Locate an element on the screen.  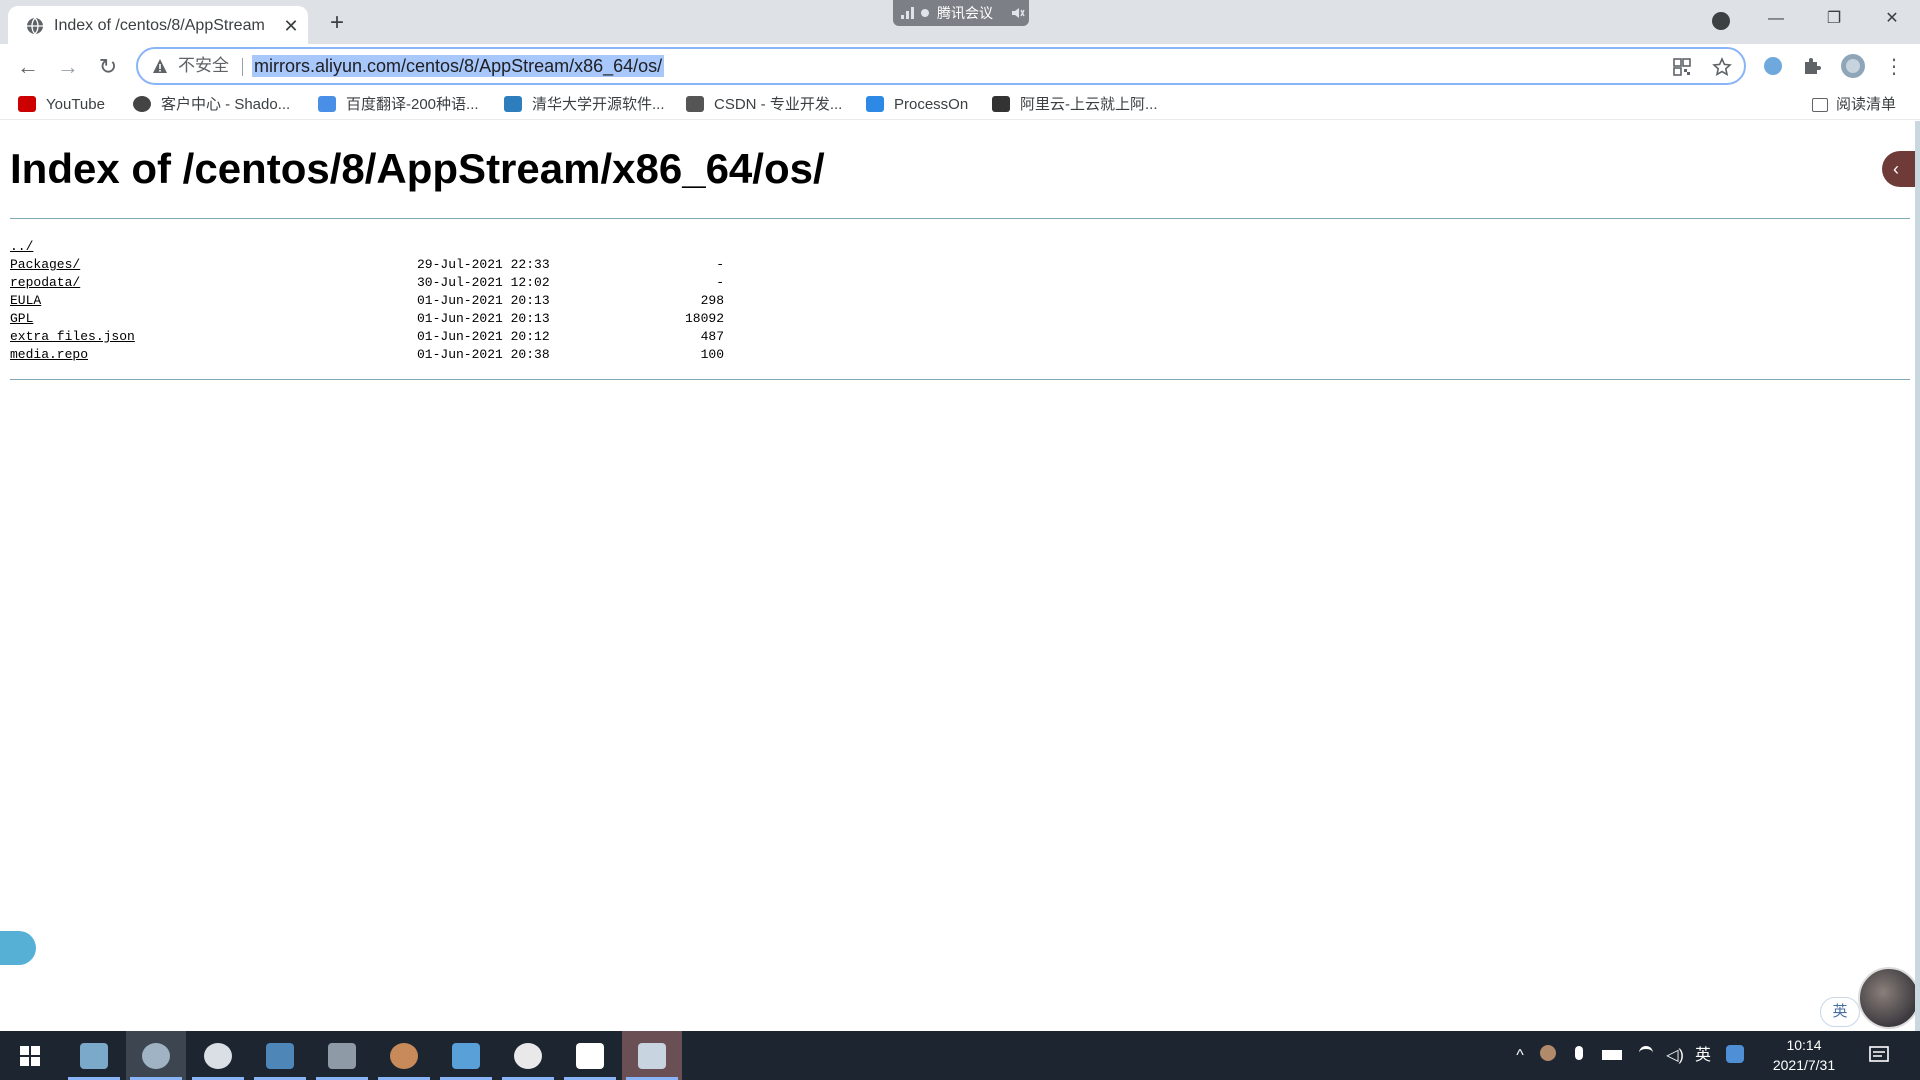
scrollbar is located at coordinates (1917, 576).